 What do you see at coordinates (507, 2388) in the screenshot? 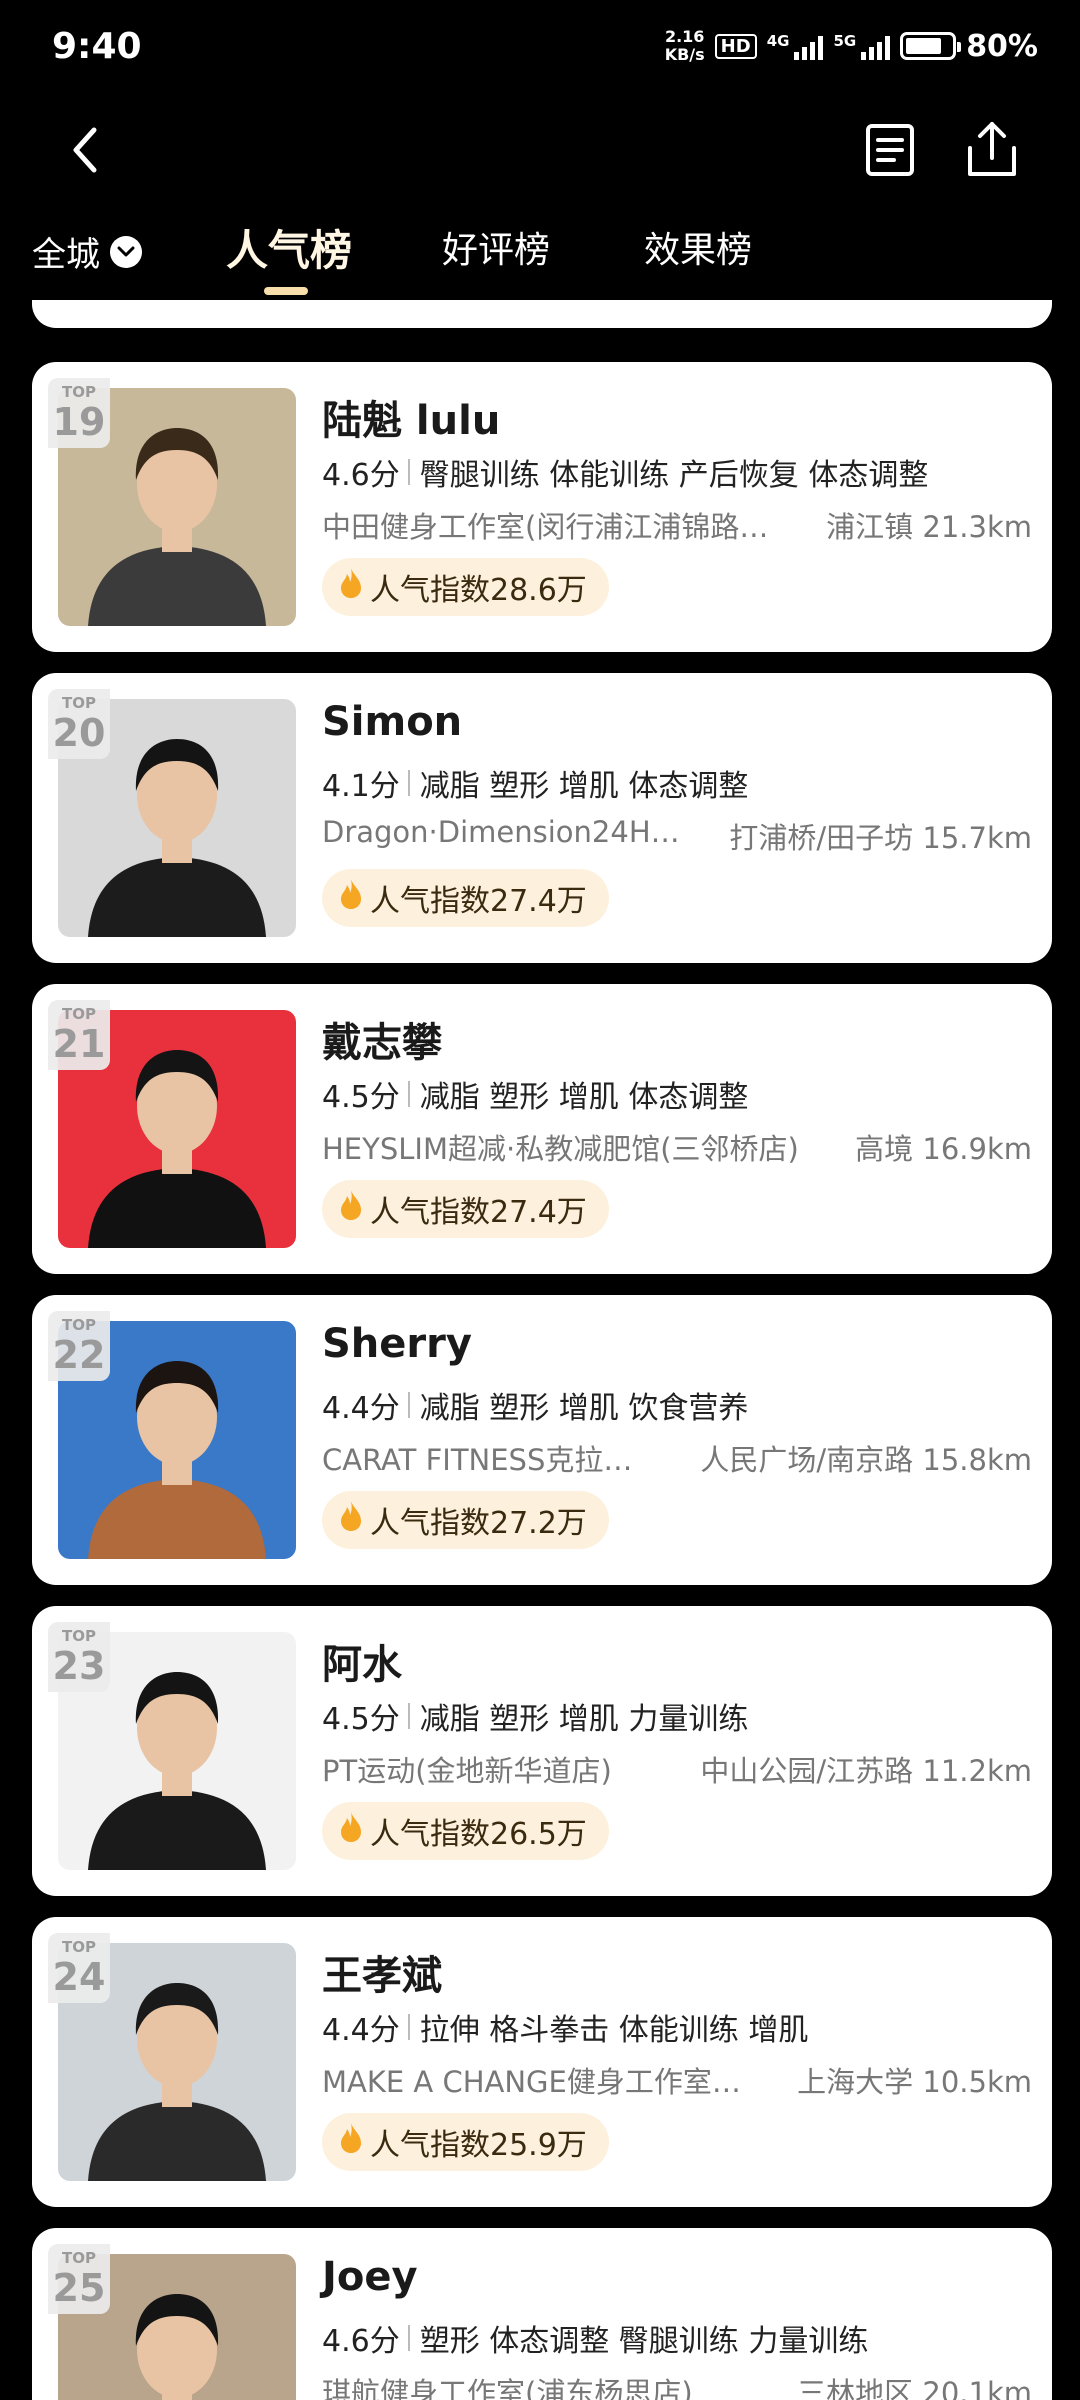
I see `gym-name: 琪航健身工作室(浦东杨思店)` at bounding box center [507, 2388].